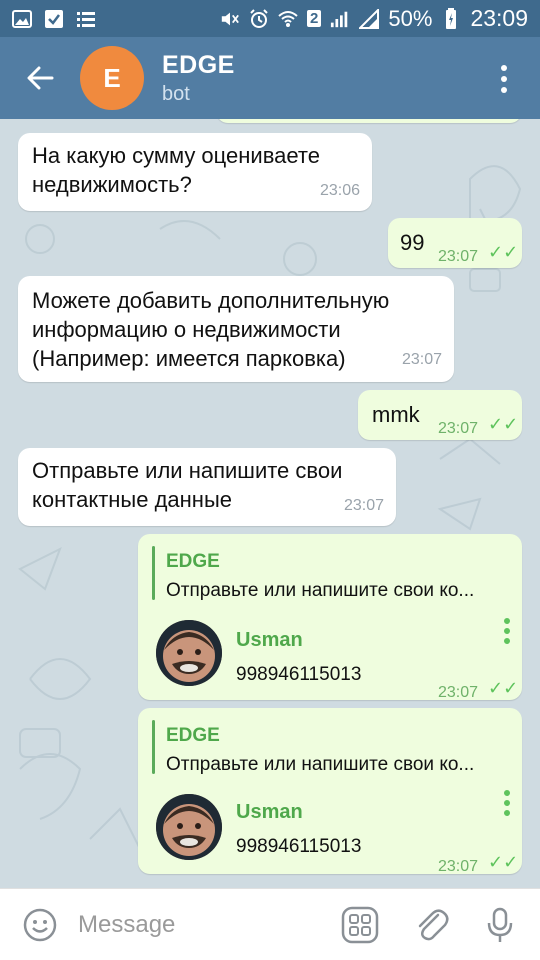 The width and height of the screenshot is (540, 960). I want to click on microphone-icon, so click(500, 925).